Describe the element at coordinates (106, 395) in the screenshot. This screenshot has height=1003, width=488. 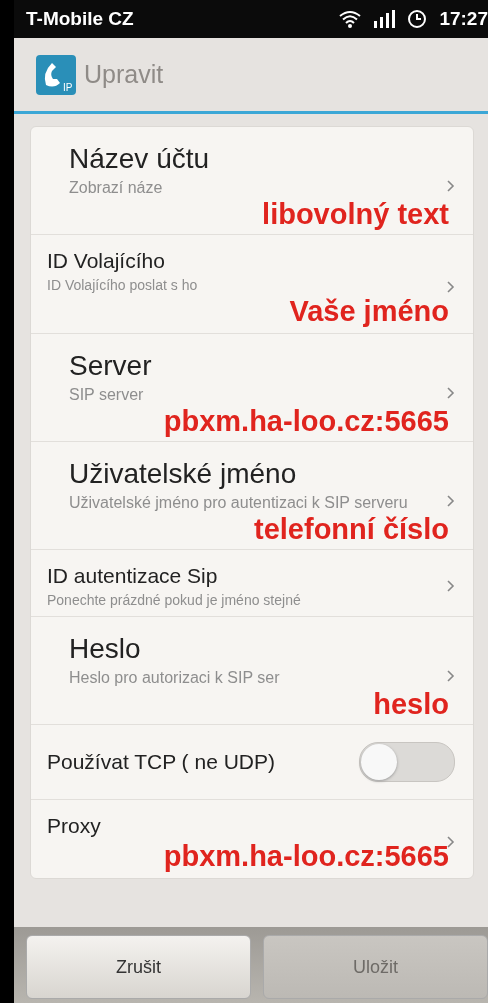
I see `setting-description: SIP server` at that location.